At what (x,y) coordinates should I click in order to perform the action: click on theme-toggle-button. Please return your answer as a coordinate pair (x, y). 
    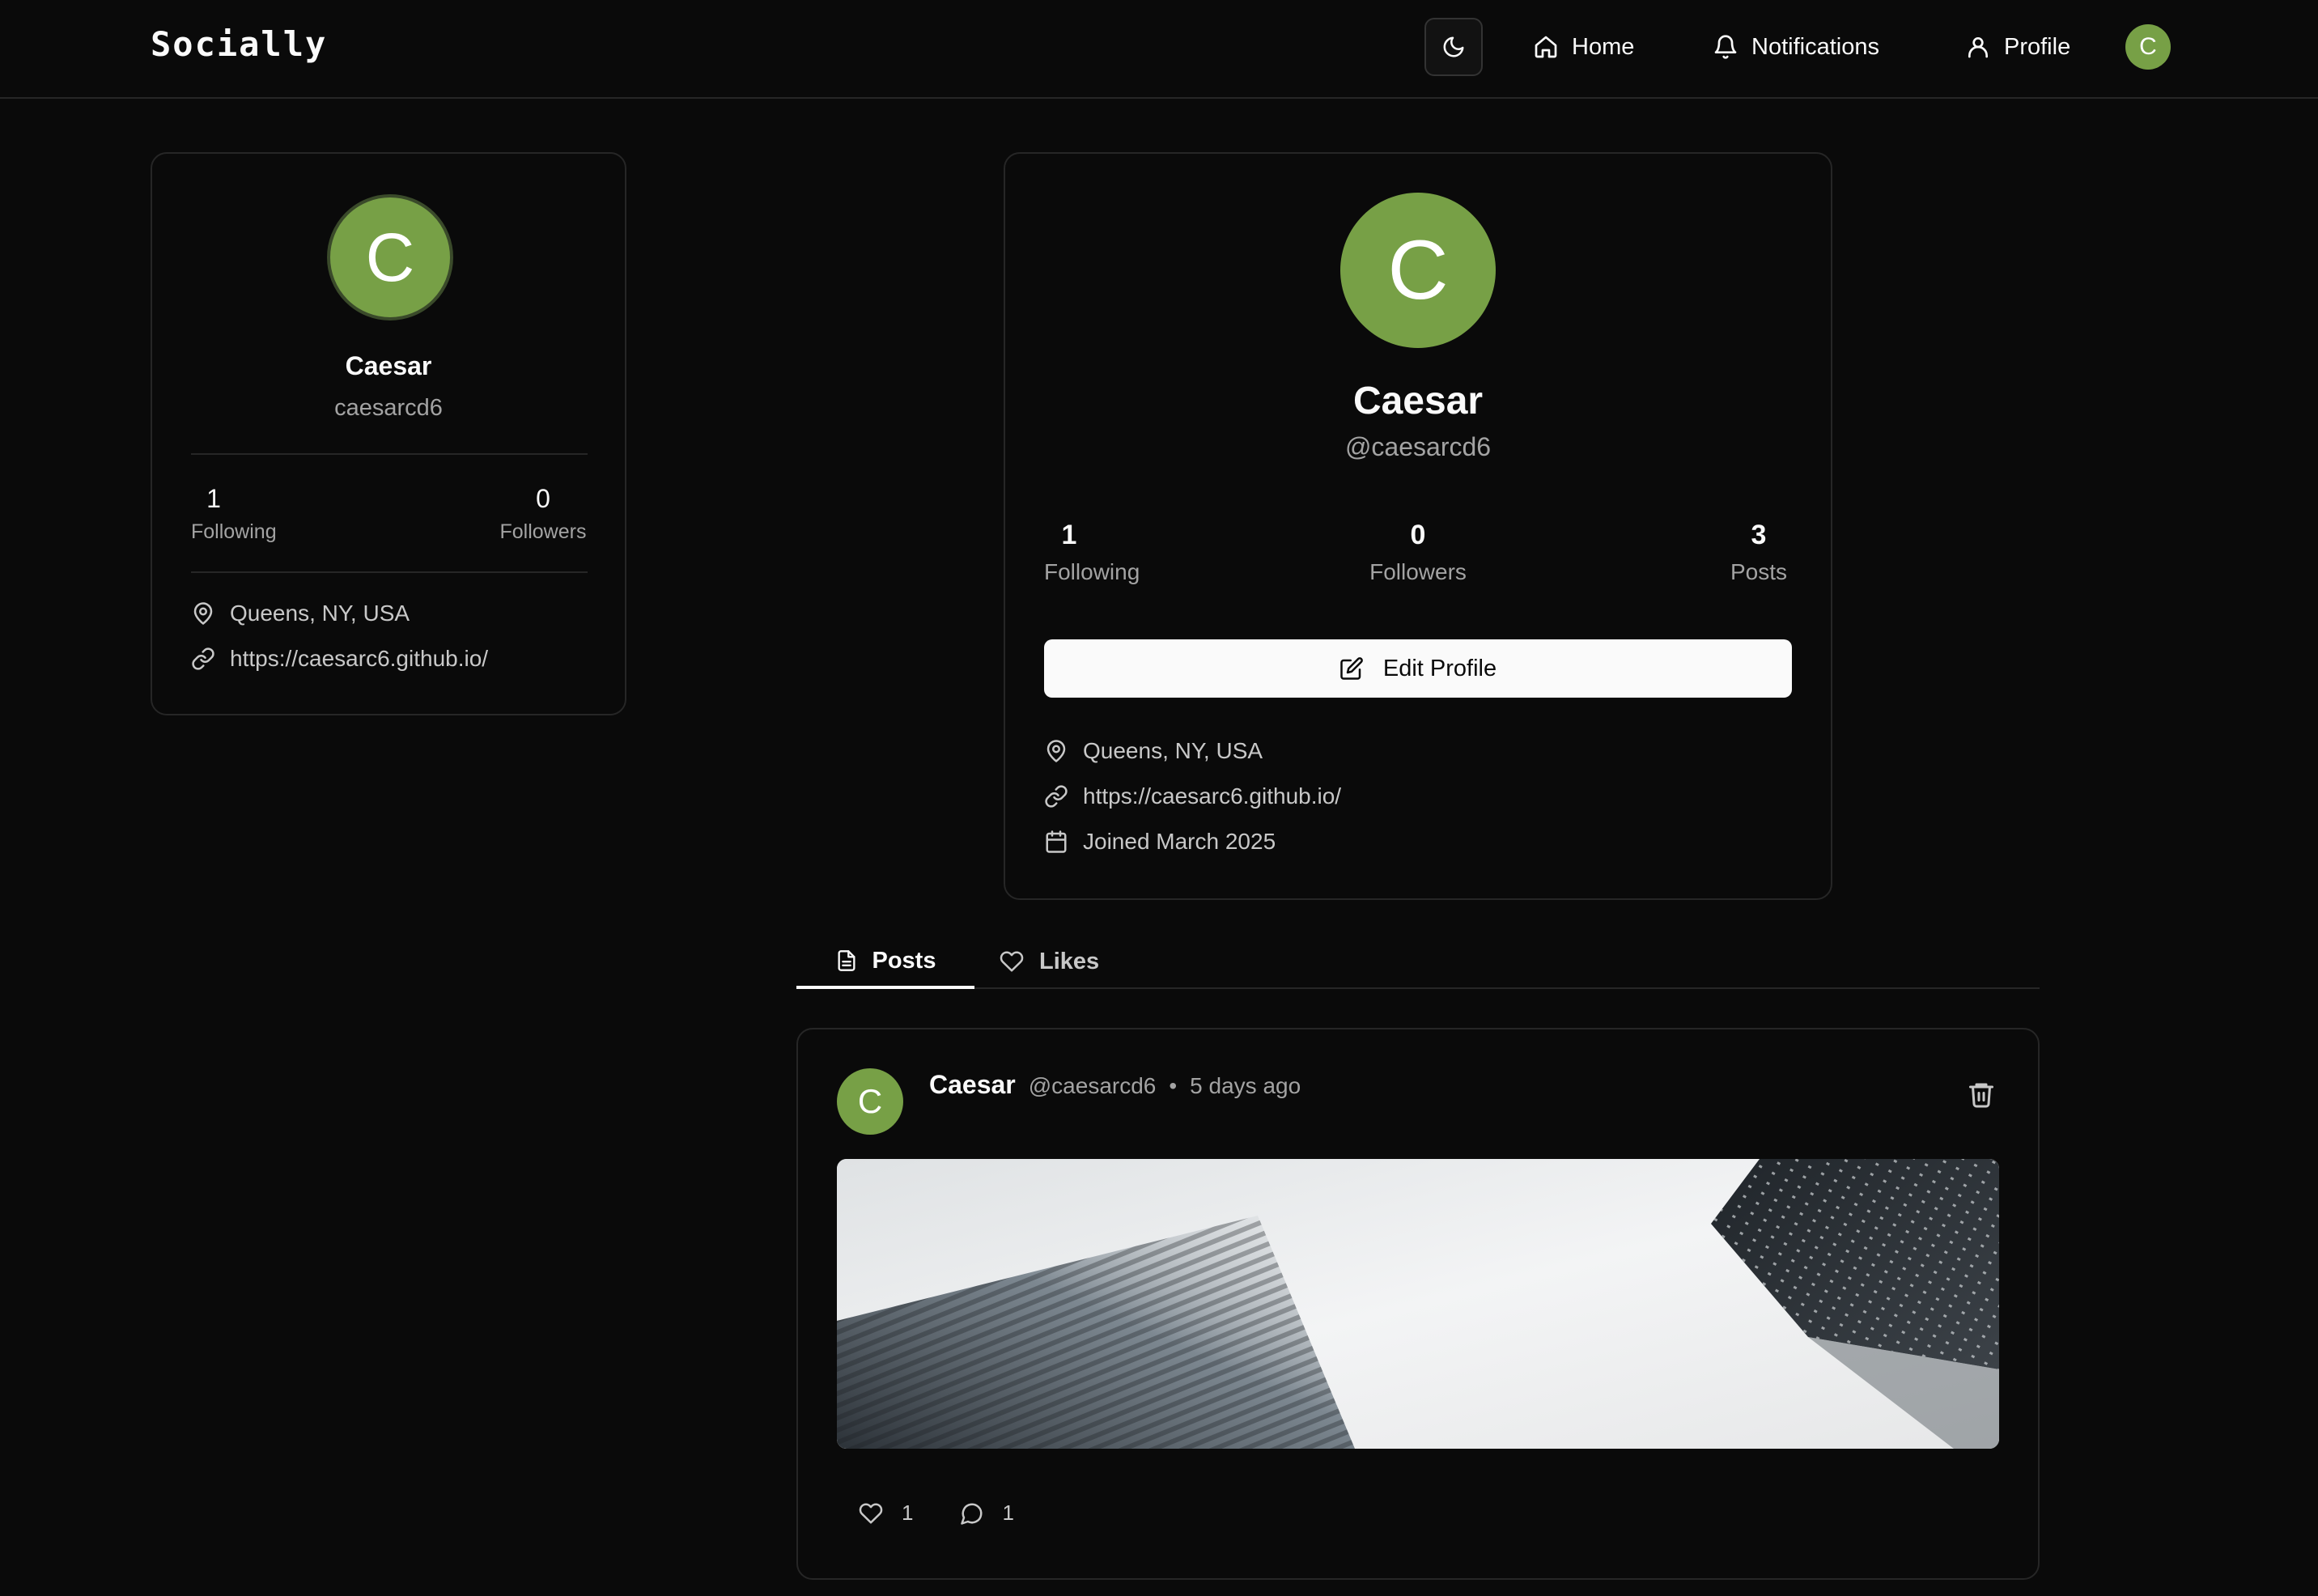
    Looking at the image, I should click on (1453, 47).